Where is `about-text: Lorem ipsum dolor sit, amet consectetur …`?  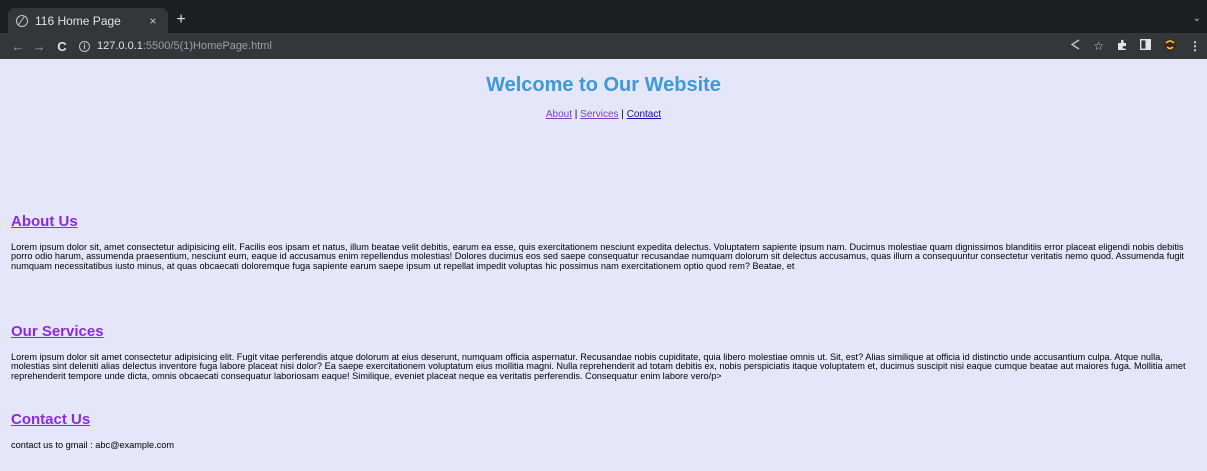 about-text: Lorem ipsum dolor sit, amet consectetur … is located at coordinates (598, 256).